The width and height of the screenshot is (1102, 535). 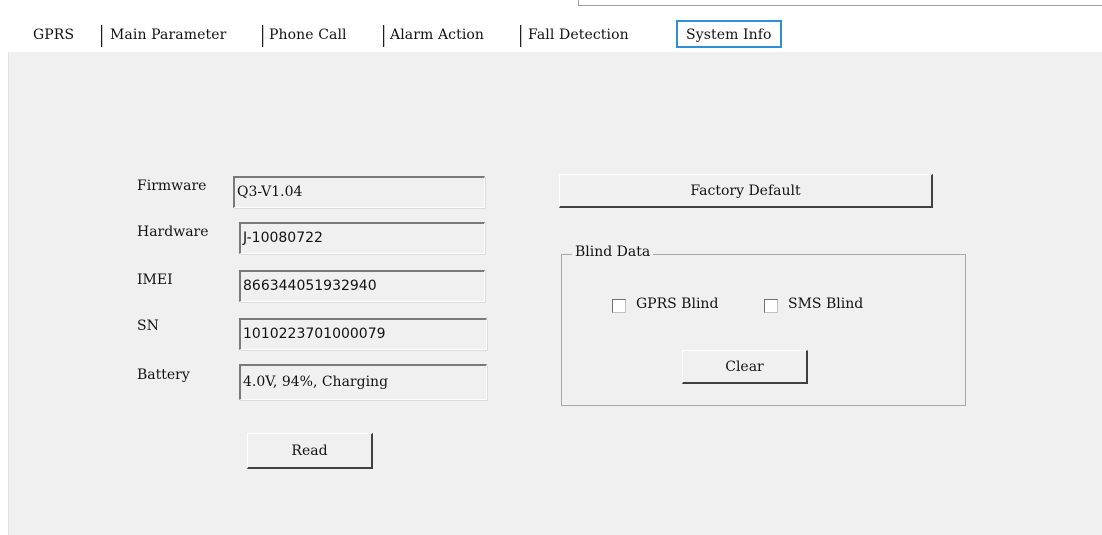 I want to click on gprs-blind-label: GPRS Blind, so click(x=677, y=304).